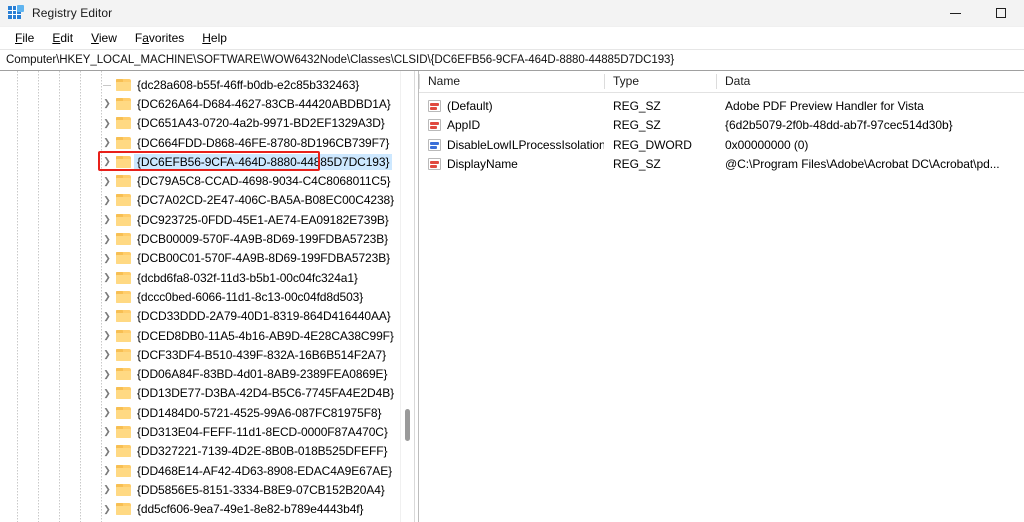  What do you see at coordinates (434, 144) in the screenshot?
I see `dword-value-icon` at bounding box center [434, 144].